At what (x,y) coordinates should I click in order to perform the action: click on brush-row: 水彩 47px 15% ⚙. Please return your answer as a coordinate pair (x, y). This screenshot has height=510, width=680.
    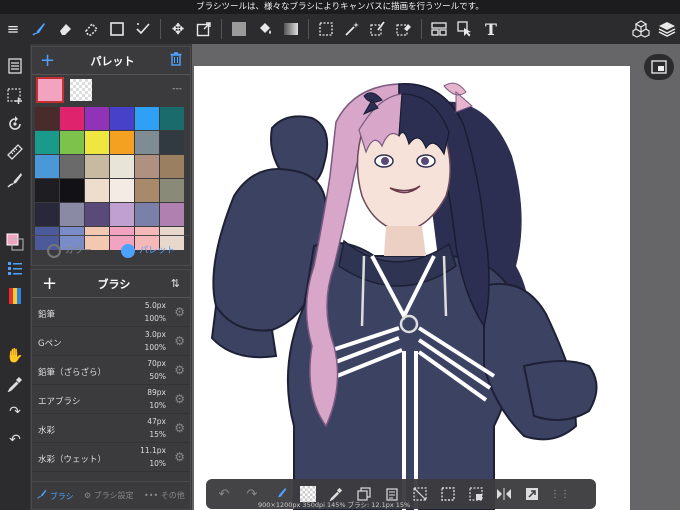
    Looking at the image, I should click on (111, 428).